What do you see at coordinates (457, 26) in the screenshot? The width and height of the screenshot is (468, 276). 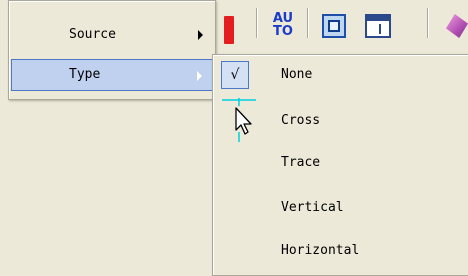 I see `eraser-icon` at bounding box center [457, 26].